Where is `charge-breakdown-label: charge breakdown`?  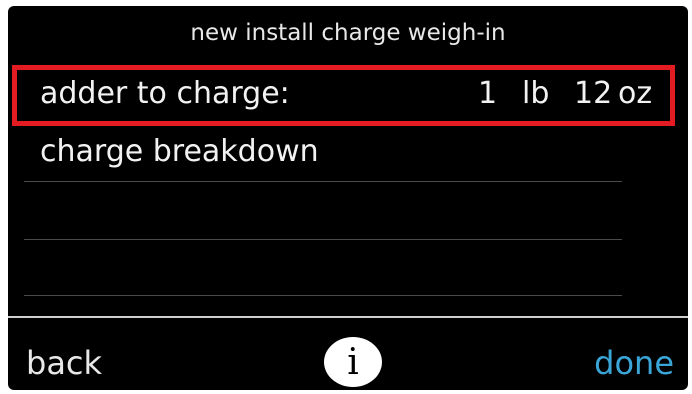 charge-breakdown-label: charge breakdown is located at coordinates (179, 151).